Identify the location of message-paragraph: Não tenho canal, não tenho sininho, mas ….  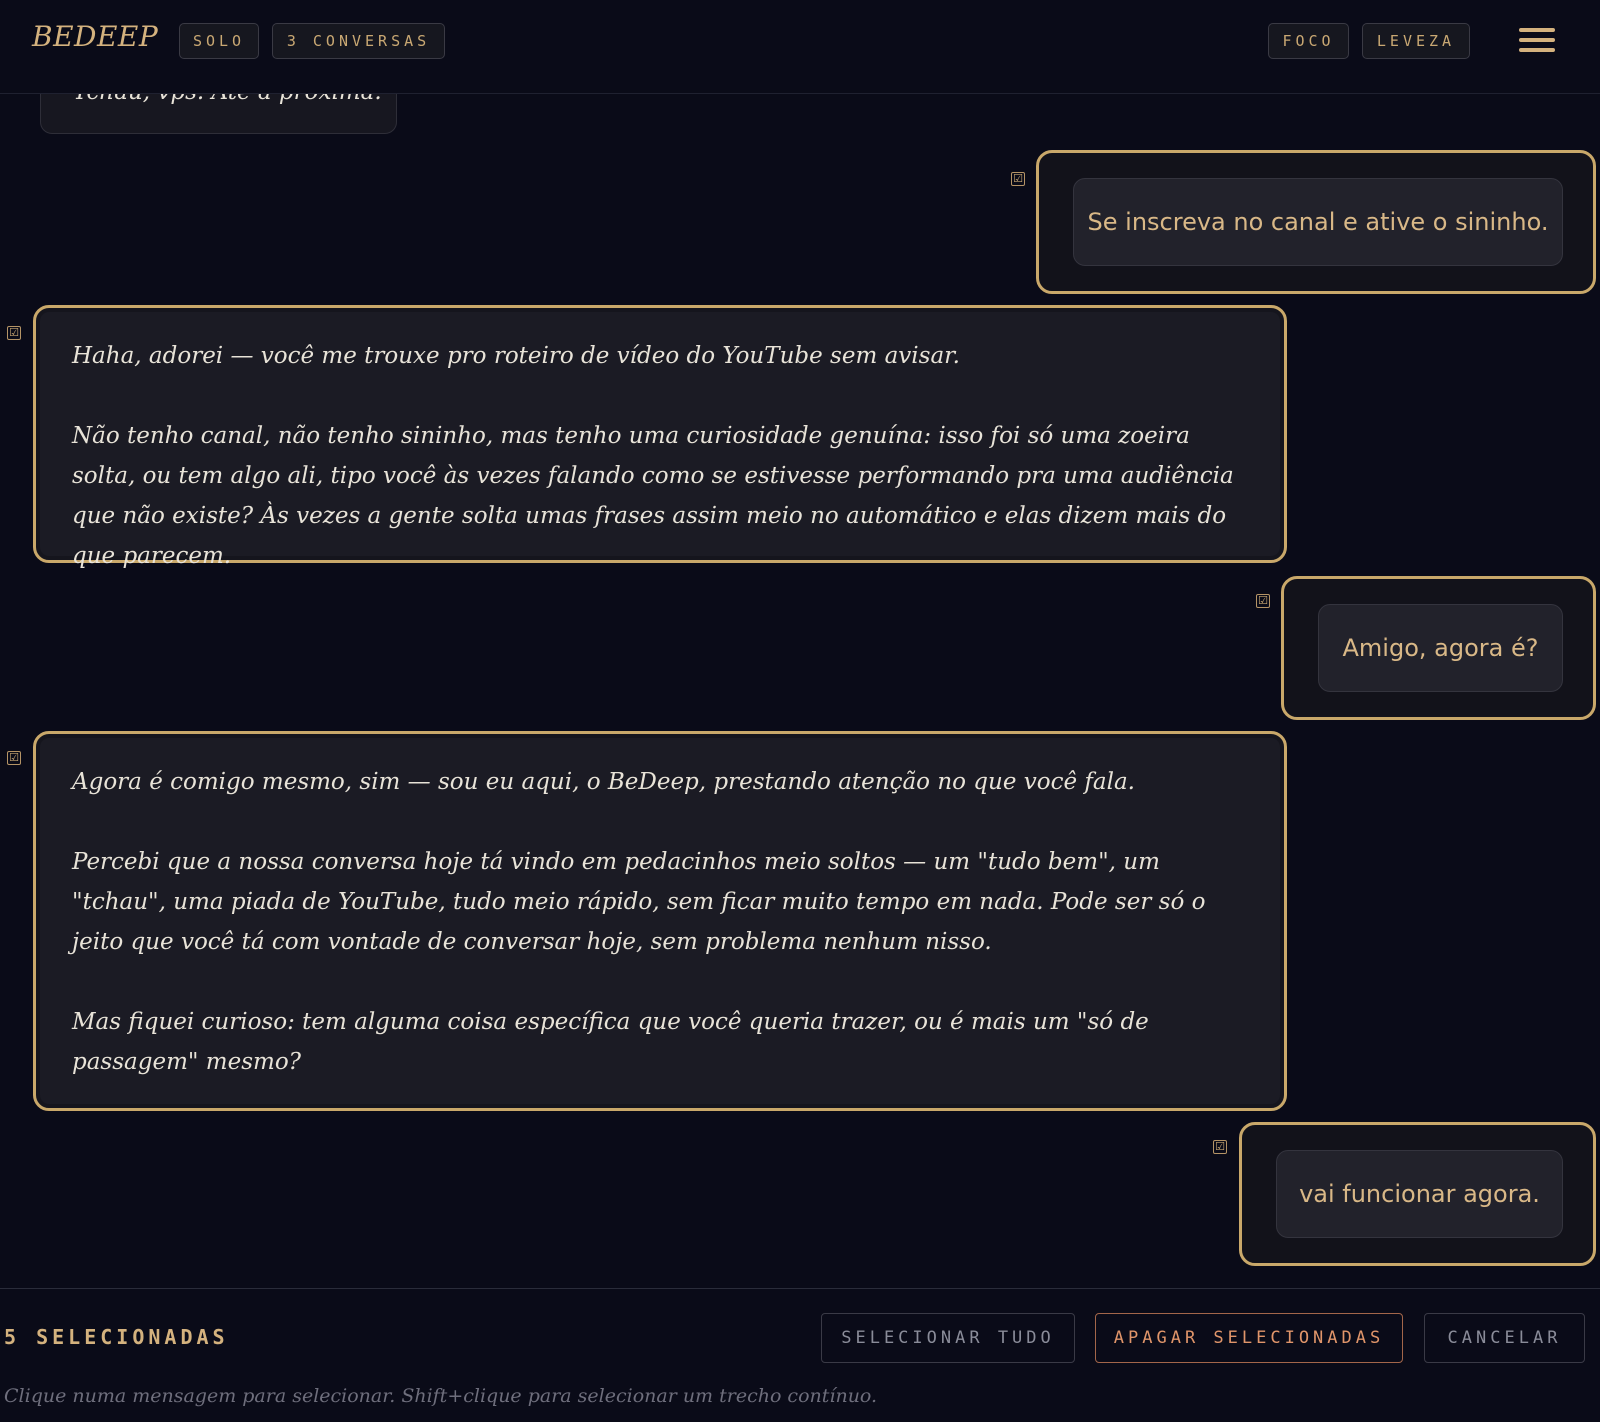
(653, 496).